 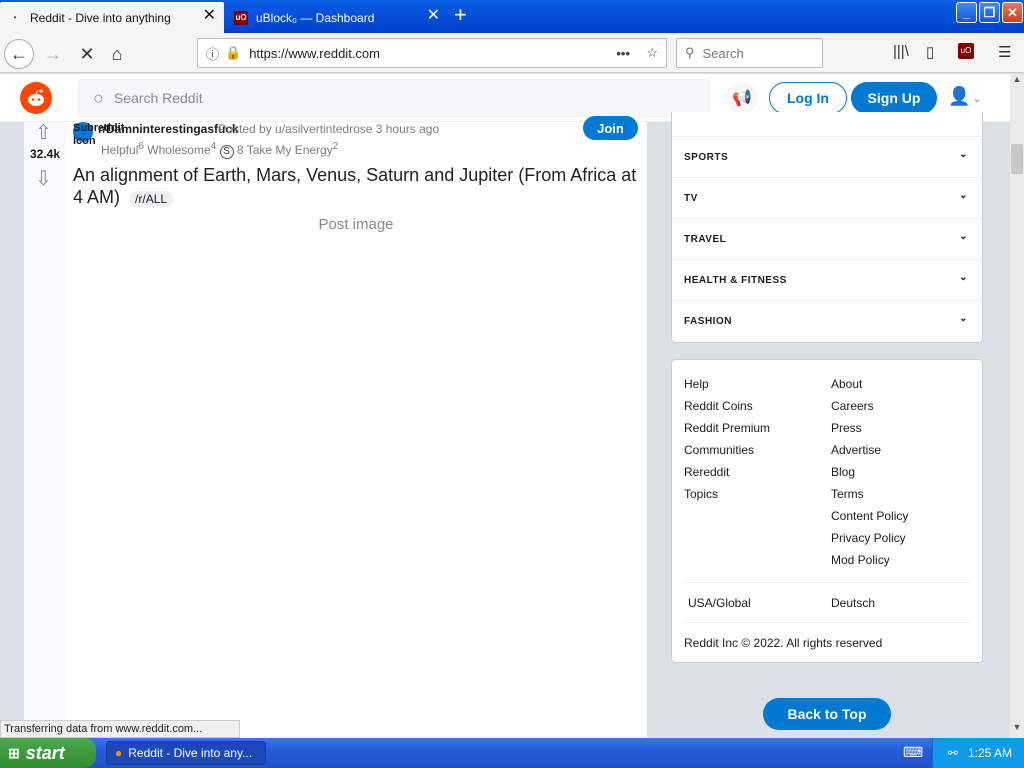 What do you see at coordinates (1004, 52) in the screenshot?
I see `menu-icon: ☰` at bounding box center [1004, 52].